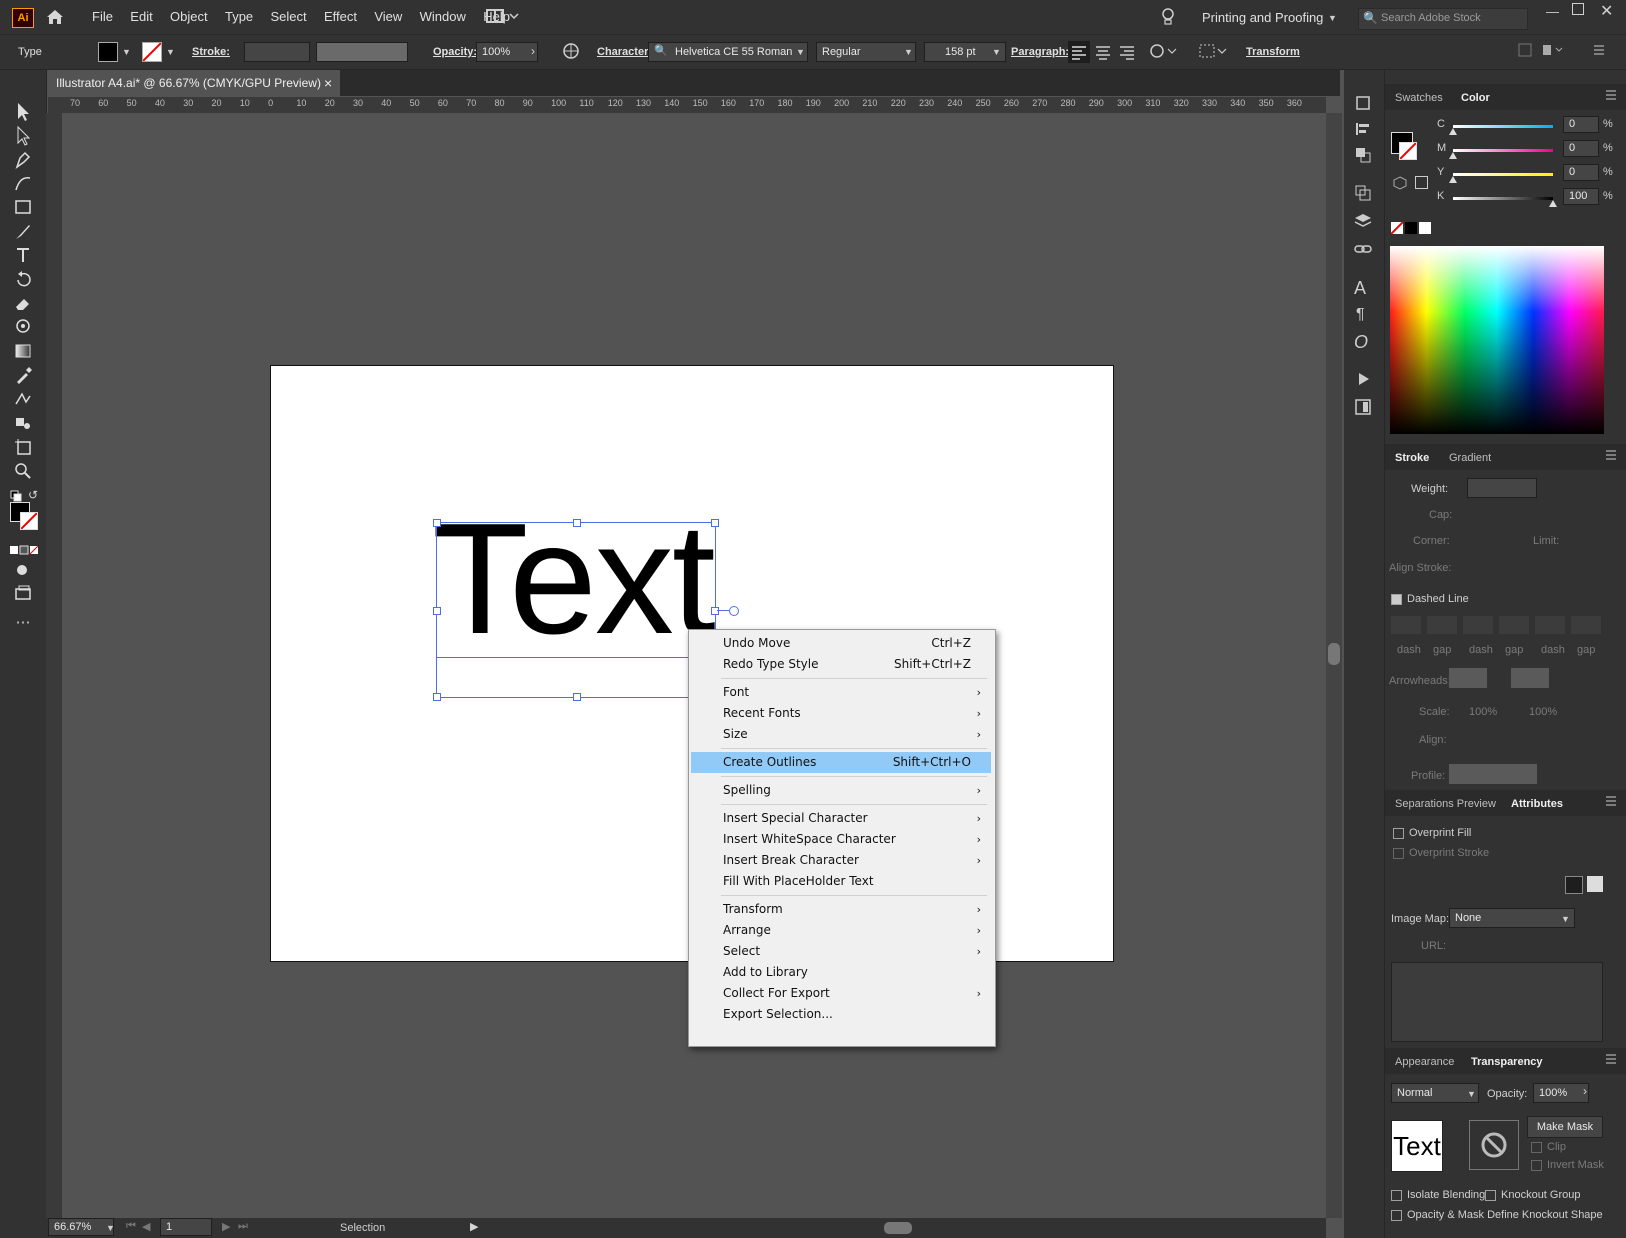  Describe the element at coordinates (1363, 380) in the screenshot. I see `actions-panel-icon` at that location.